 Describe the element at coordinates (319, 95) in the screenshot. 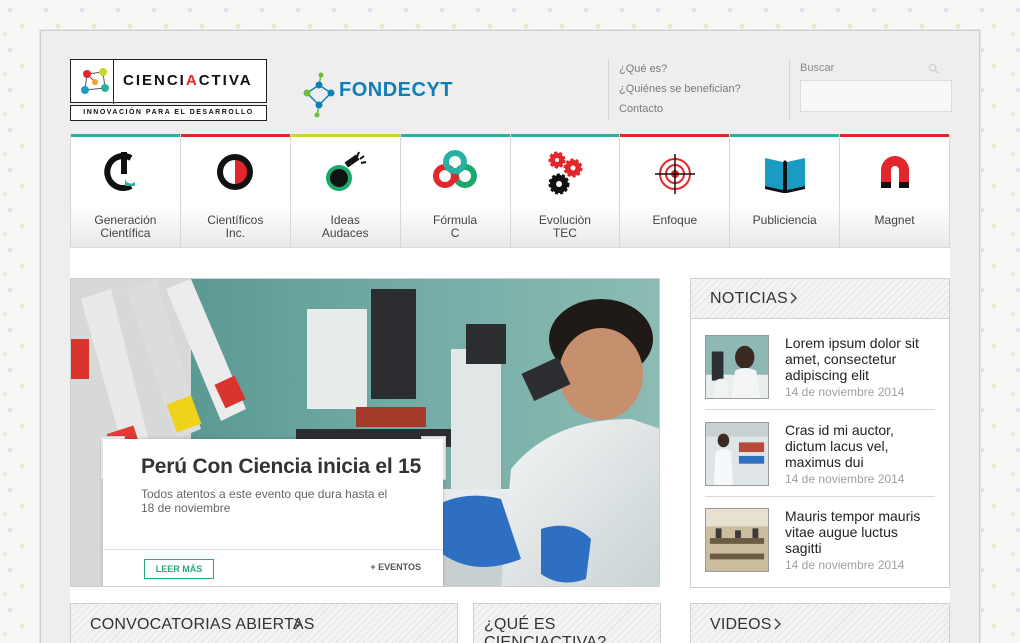

I see `fondecyt-molecule-icon` at that location.